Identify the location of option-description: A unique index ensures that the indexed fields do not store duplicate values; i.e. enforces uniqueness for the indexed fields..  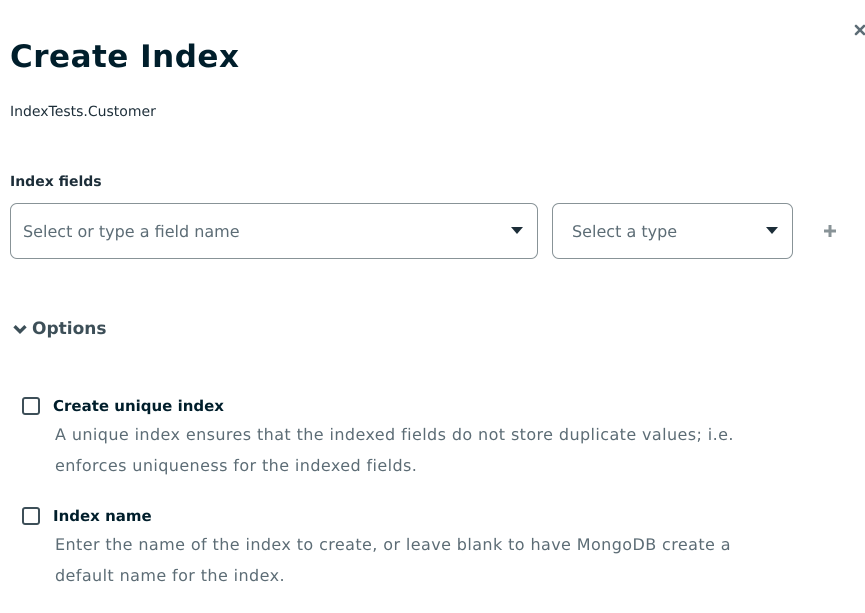
(395, 450).